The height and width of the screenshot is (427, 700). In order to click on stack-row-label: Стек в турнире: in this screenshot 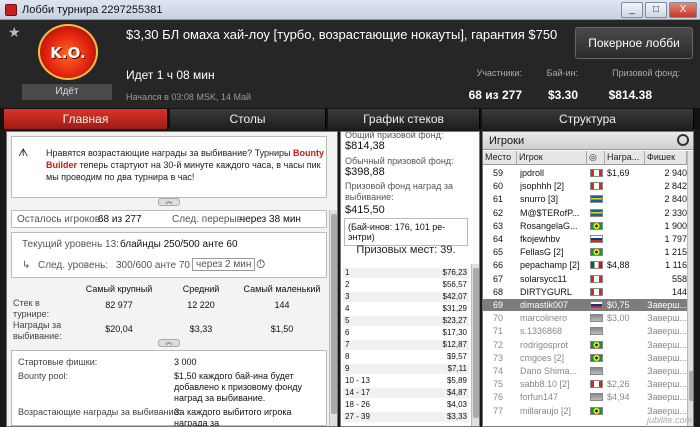, I will do `click(31, 308)`.